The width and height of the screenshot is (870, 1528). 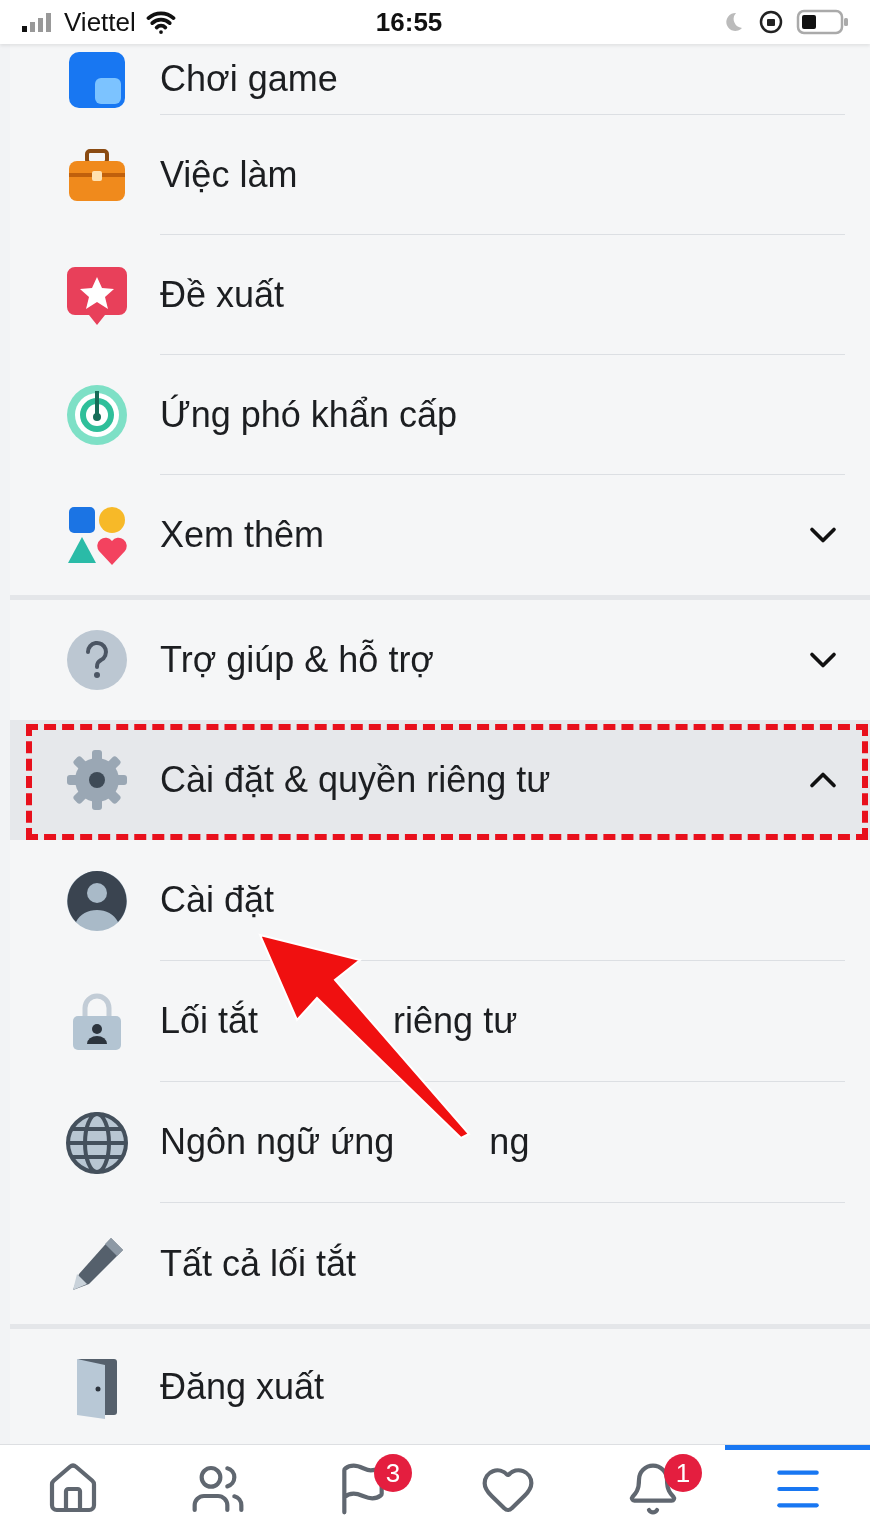 I want to click on section-header: Trợ giúp & hỗ trợ, so click(x=440, y=660).